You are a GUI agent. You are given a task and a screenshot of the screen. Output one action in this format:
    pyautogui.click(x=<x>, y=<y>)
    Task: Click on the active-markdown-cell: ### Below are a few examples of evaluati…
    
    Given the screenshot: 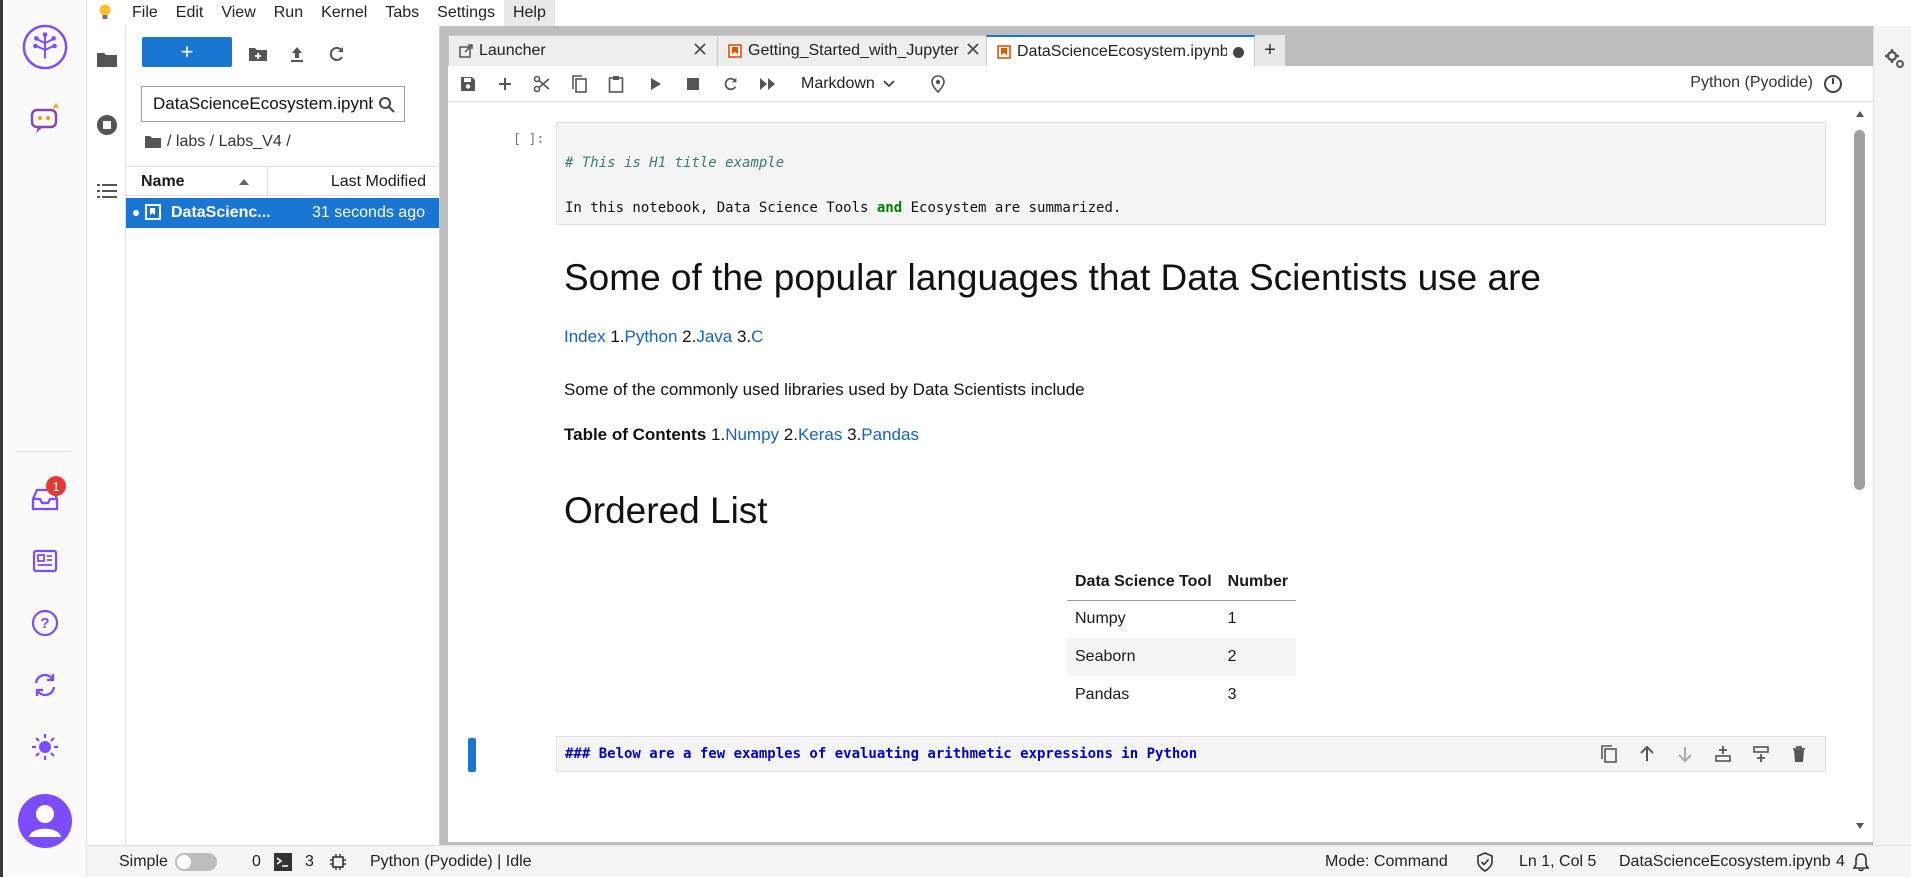 What is the action you would take?
    pyautogui.click(x=1191, y=754)
    